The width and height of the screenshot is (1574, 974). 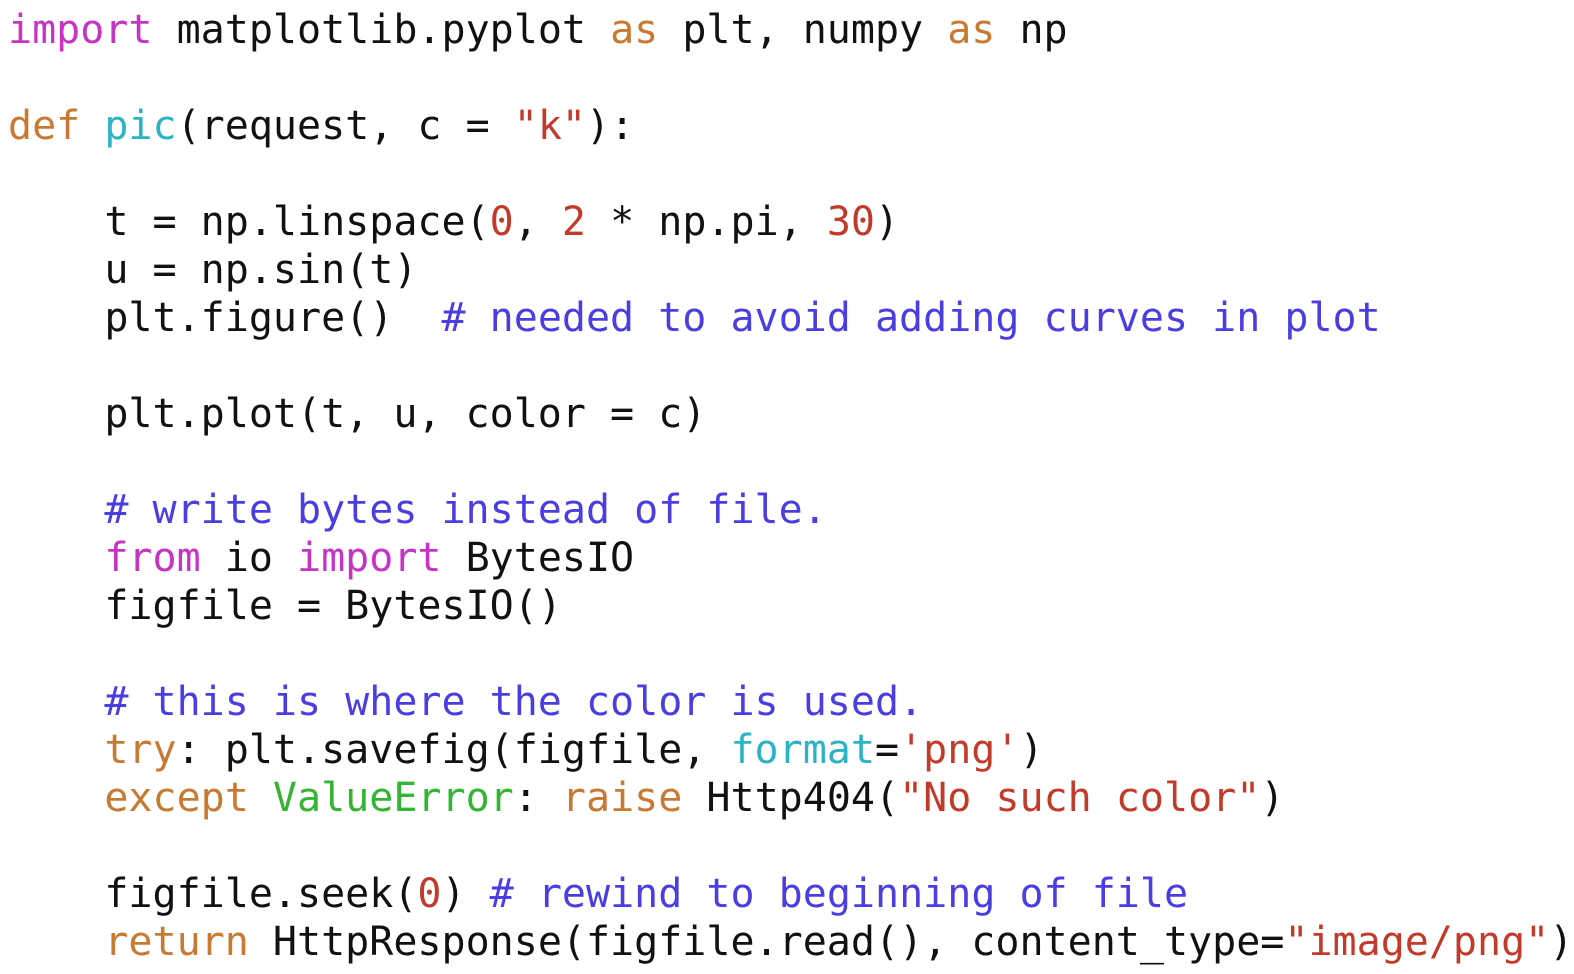 What do you see at coordinates (176, 942) in the screenshot?
I see `keyword: return` at bounding box center [176, 942].